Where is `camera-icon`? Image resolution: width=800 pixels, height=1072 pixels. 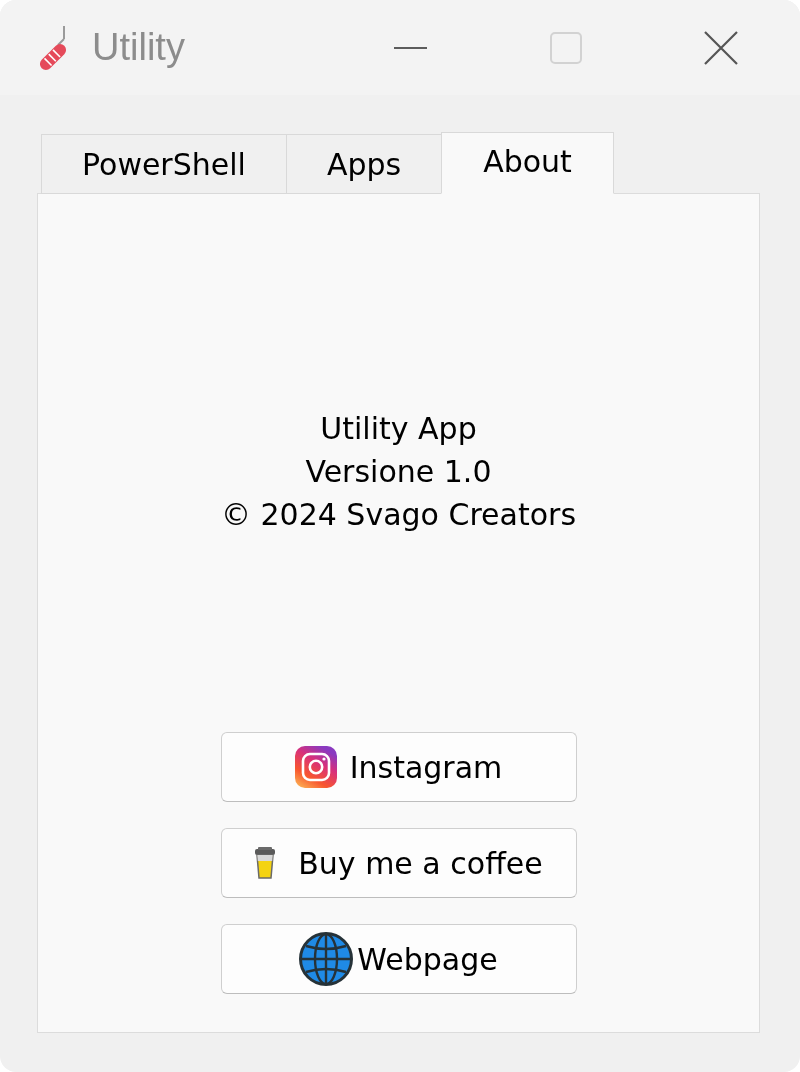 camera-icon is located at coordinates (315, 767).